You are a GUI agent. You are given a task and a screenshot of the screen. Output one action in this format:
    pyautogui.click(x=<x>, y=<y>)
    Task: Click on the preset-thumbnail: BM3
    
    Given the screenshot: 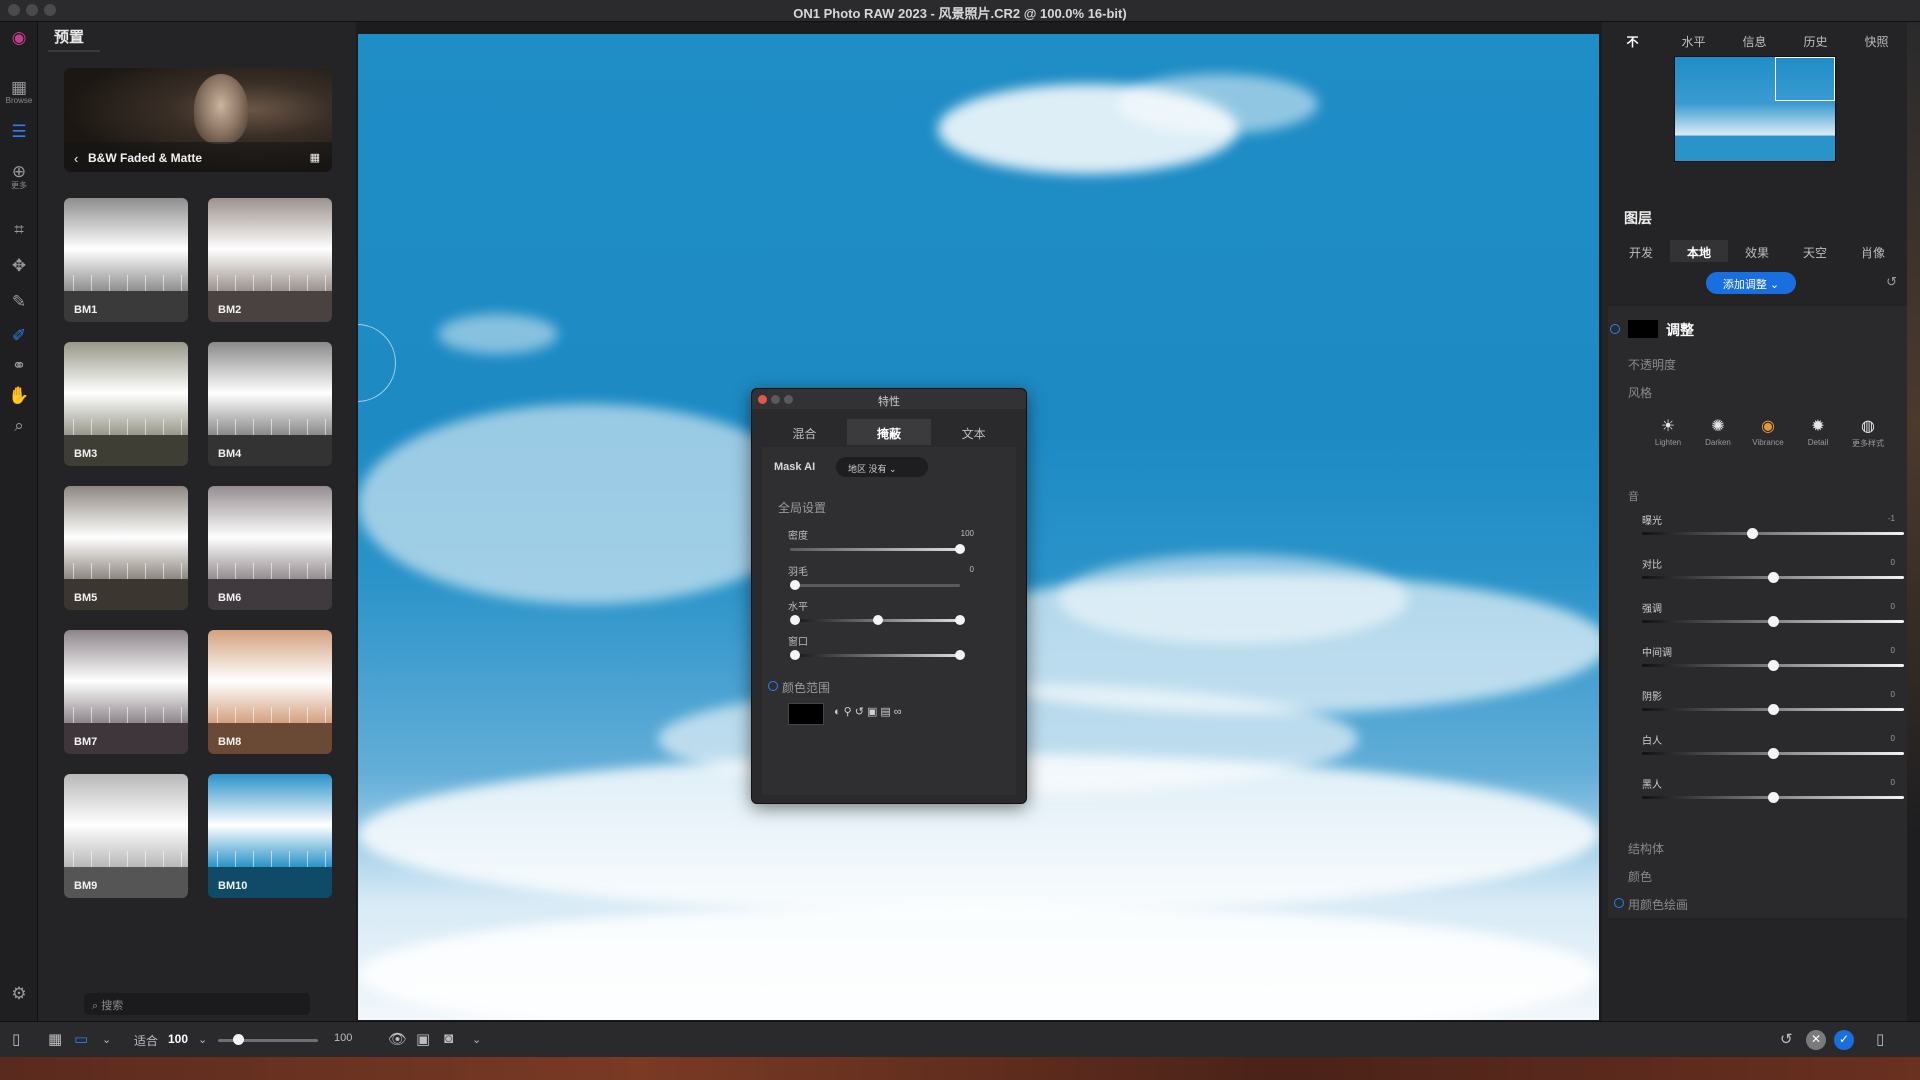 What is the action you would take?
    pyautogui.click(x=126, y=404)
    